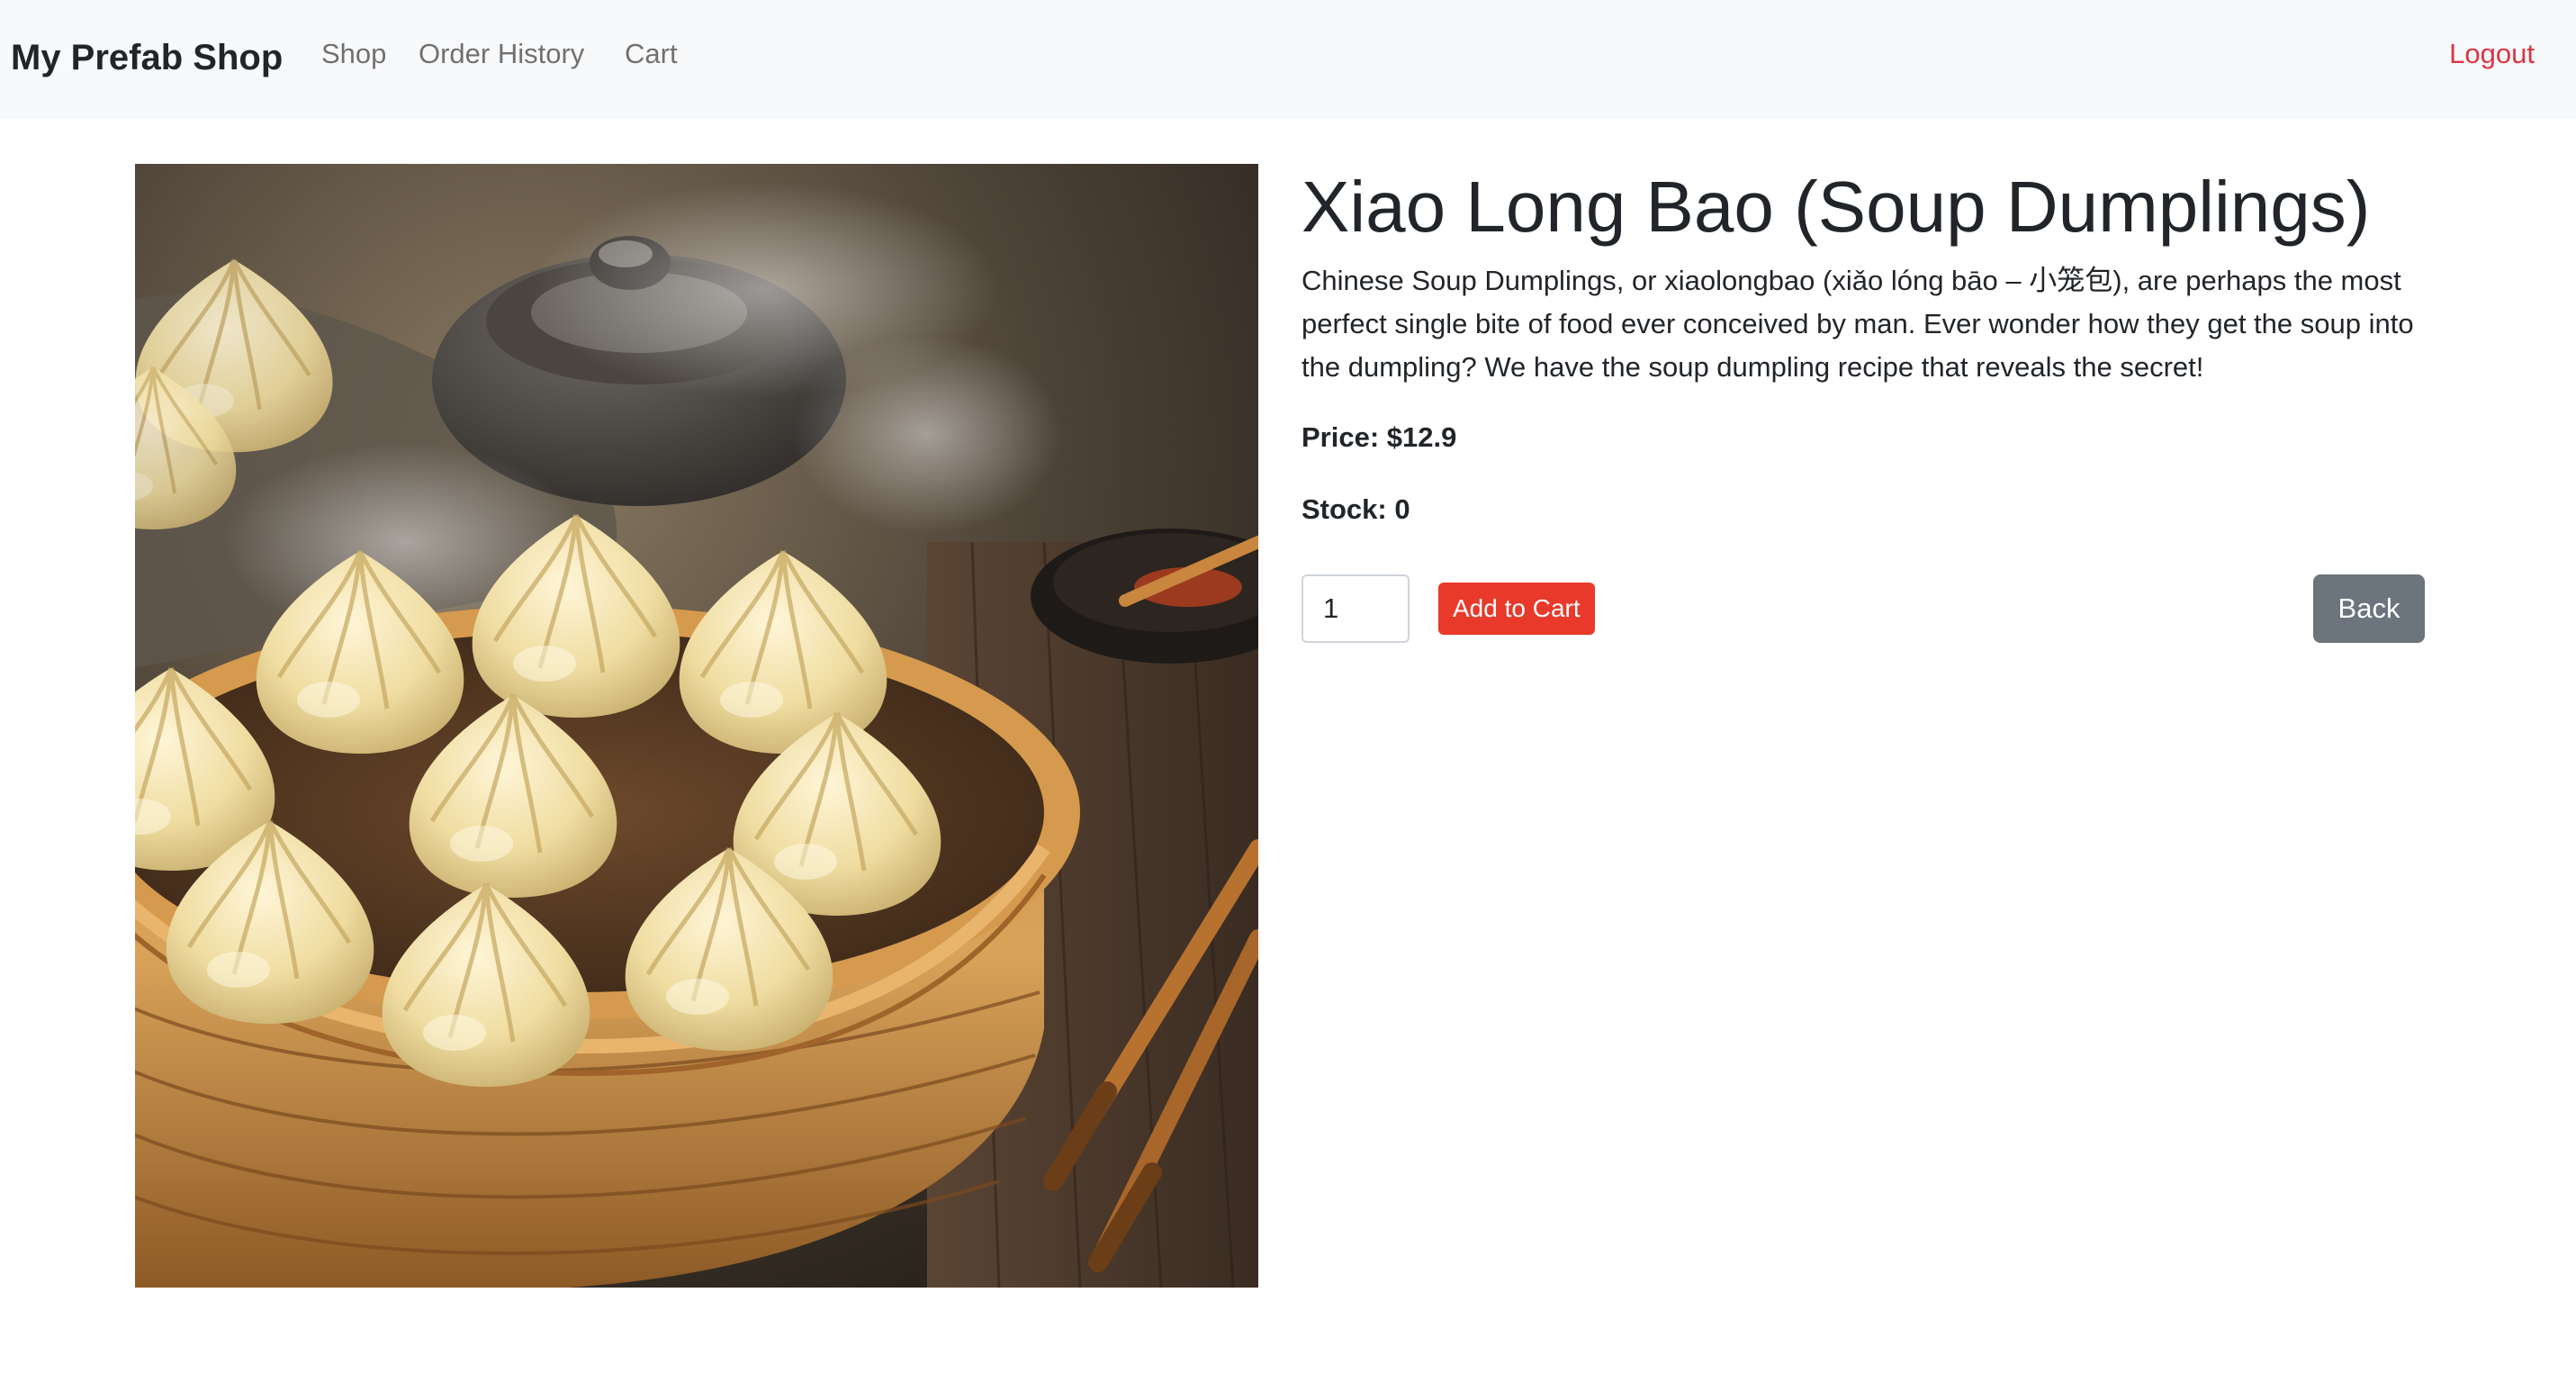 This screenshot has height=1392, width=2576. I want to click on quantity-input, so click(1356, 608).